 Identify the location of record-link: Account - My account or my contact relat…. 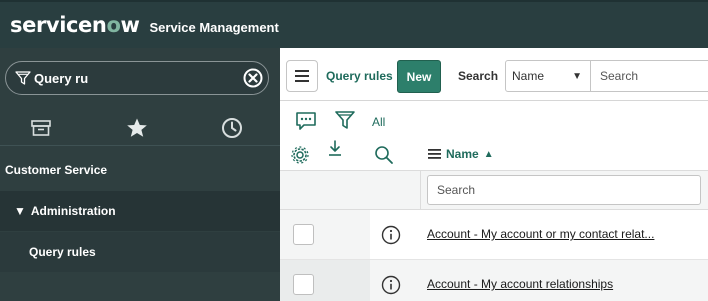
(540, 234).